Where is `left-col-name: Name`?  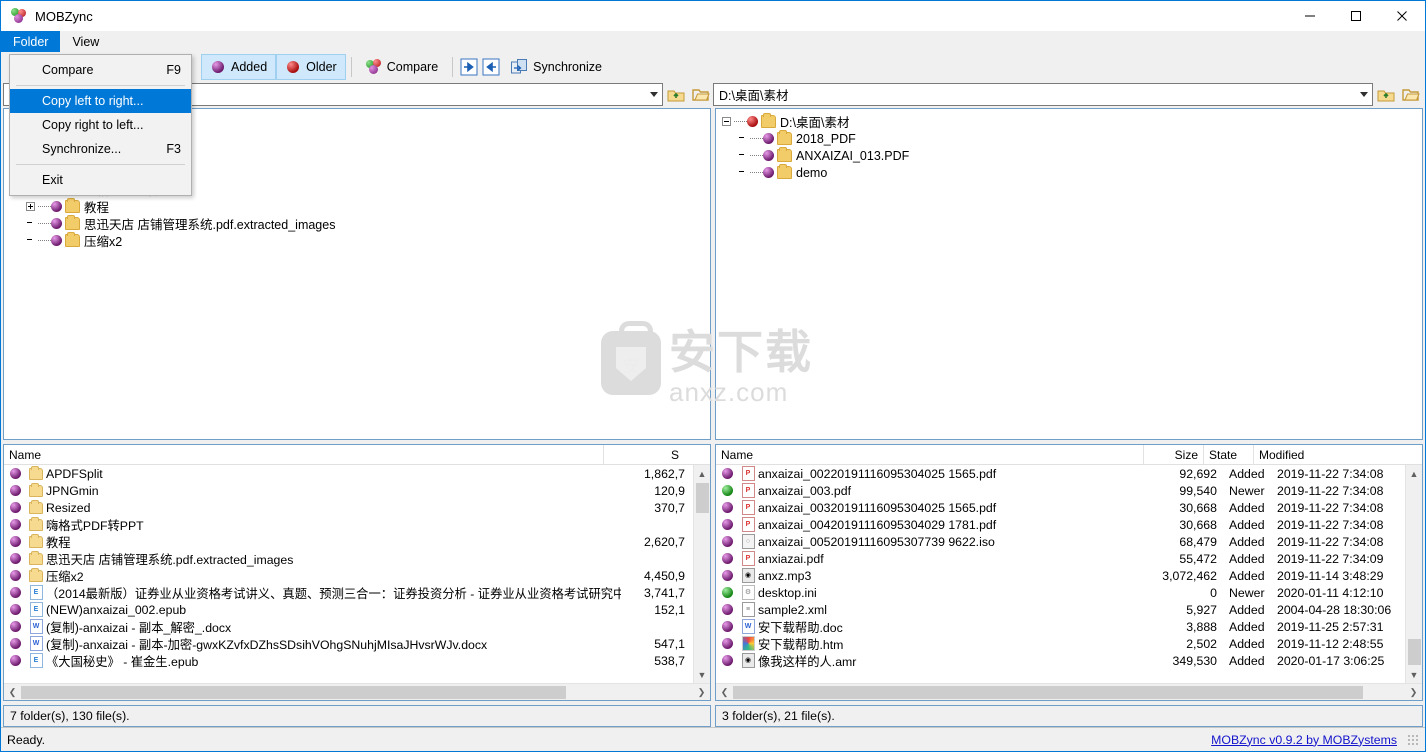
left-col-name: Name is located at coordinates (304, 455).